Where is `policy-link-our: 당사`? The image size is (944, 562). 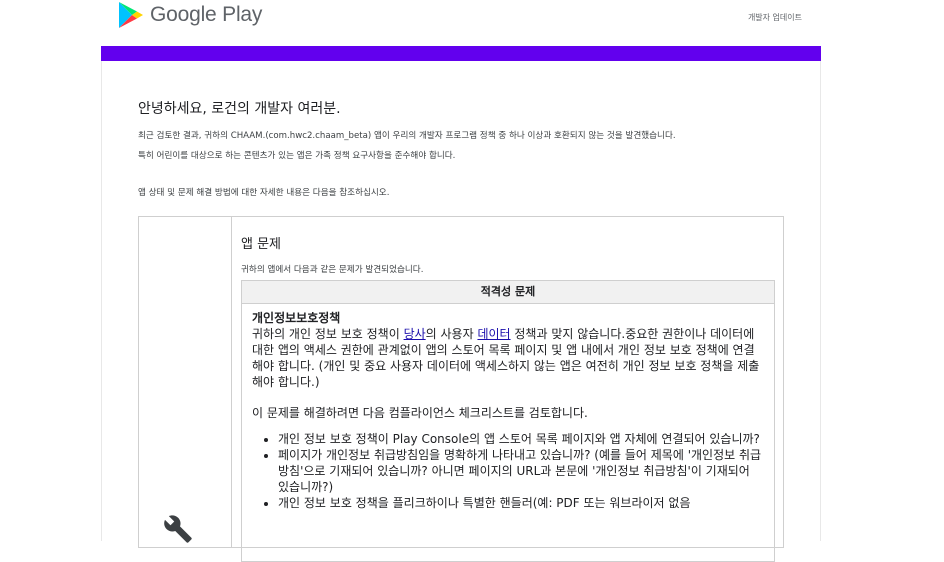
policy-link-our: 당사 is located at coordinates (415, 334).